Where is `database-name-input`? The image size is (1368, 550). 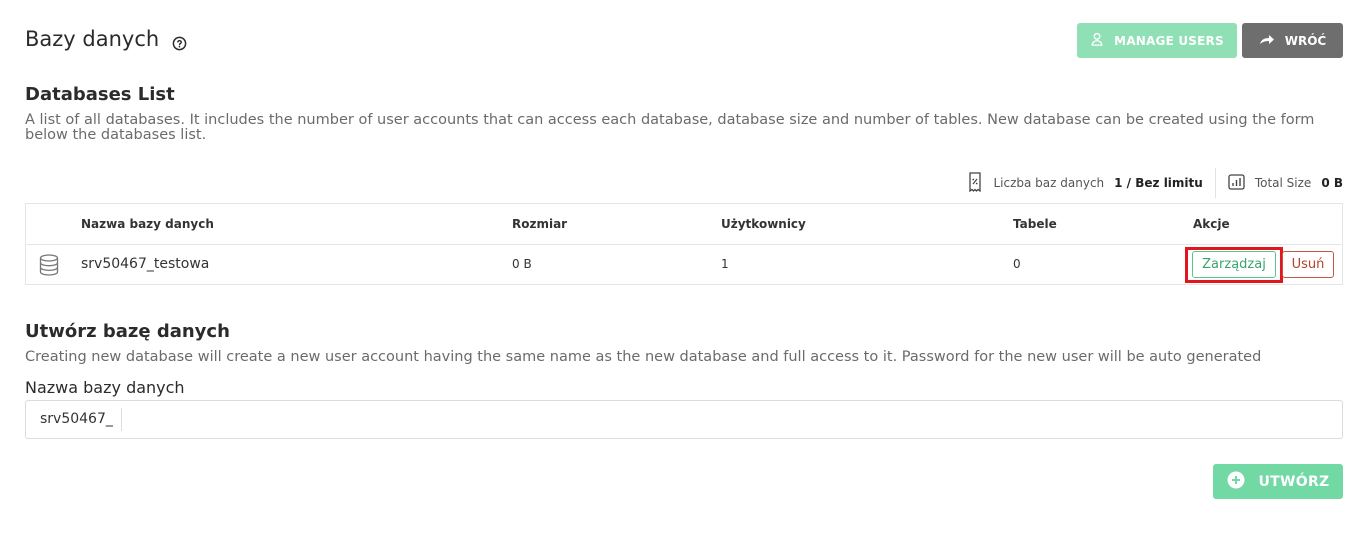
database-name-input is located at coordinates (731, 419).